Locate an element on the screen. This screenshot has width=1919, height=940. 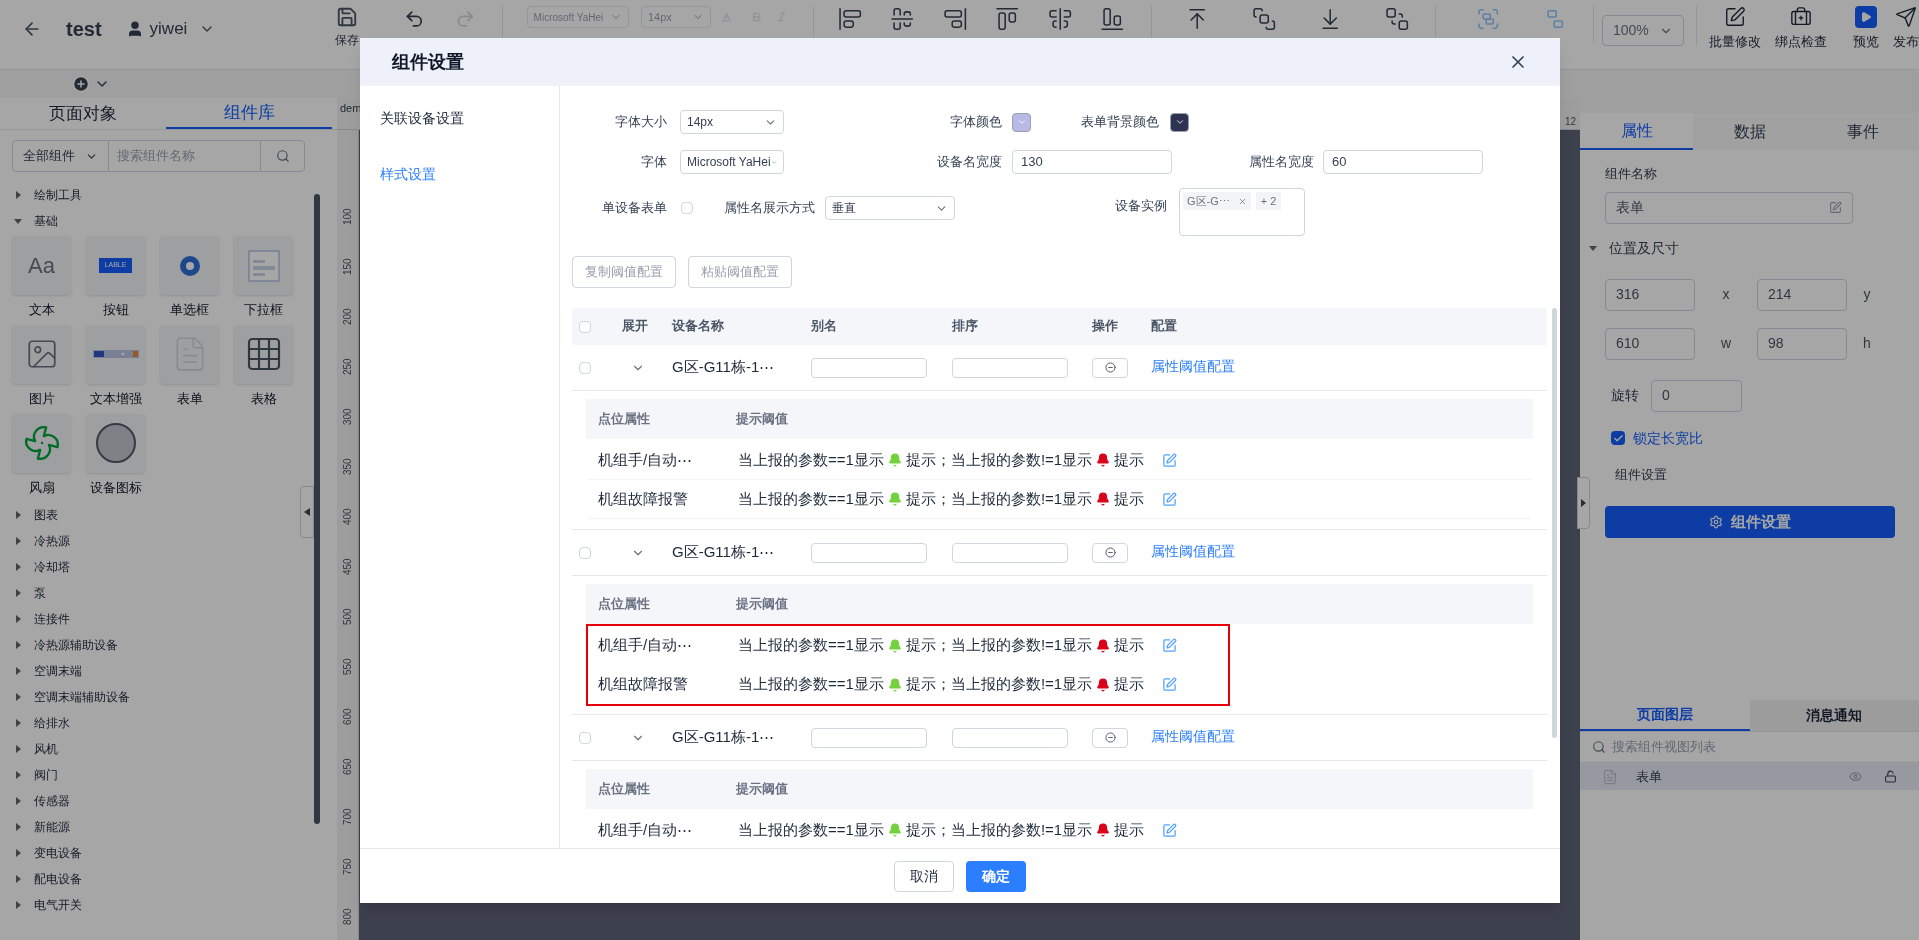
section-title: 位置及尺寸 is located at coordinates (1644, 248).